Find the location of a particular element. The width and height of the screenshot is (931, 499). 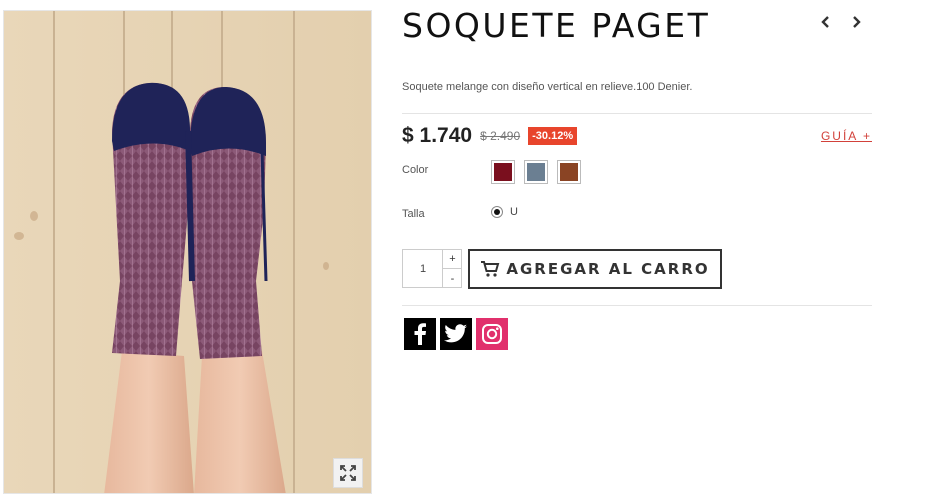

add-to-cart-label: AGREGAR AL CARRO is located at coordinates (608, 269).